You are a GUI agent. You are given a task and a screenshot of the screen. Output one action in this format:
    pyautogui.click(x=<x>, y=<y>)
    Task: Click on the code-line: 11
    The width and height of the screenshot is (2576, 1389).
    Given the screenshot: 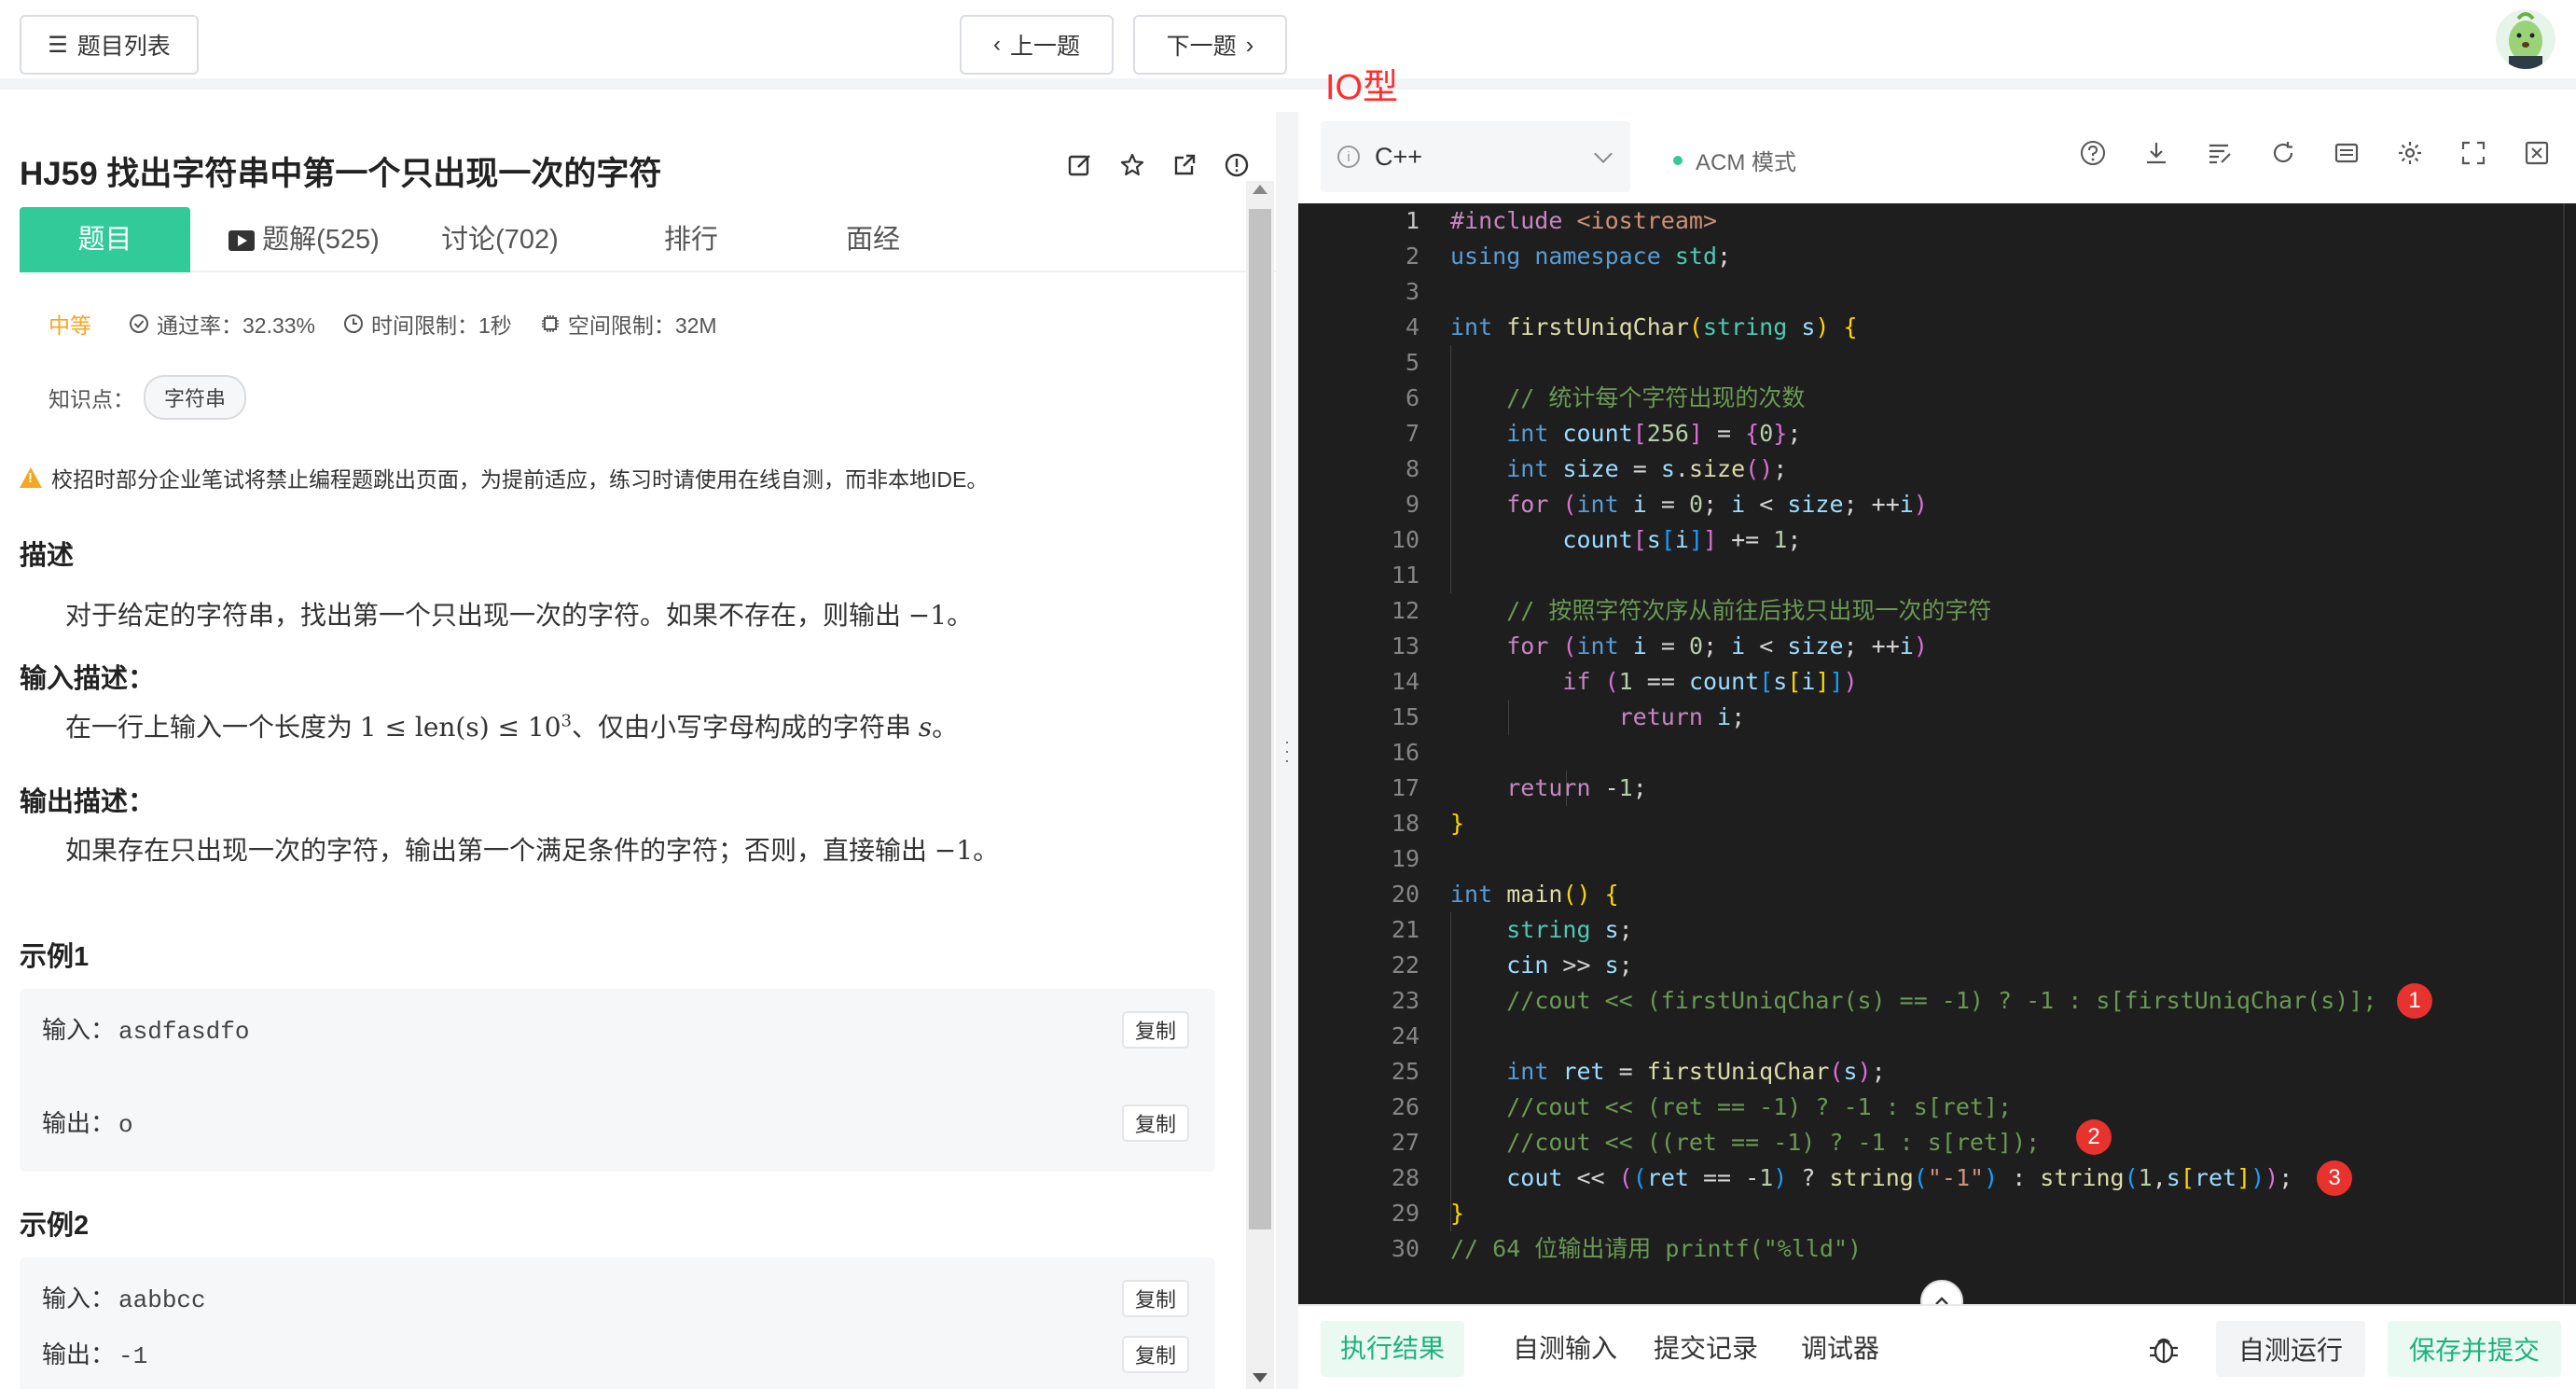 What is the action you would take?
    pyautogui.click(x=1937, y=575)
    